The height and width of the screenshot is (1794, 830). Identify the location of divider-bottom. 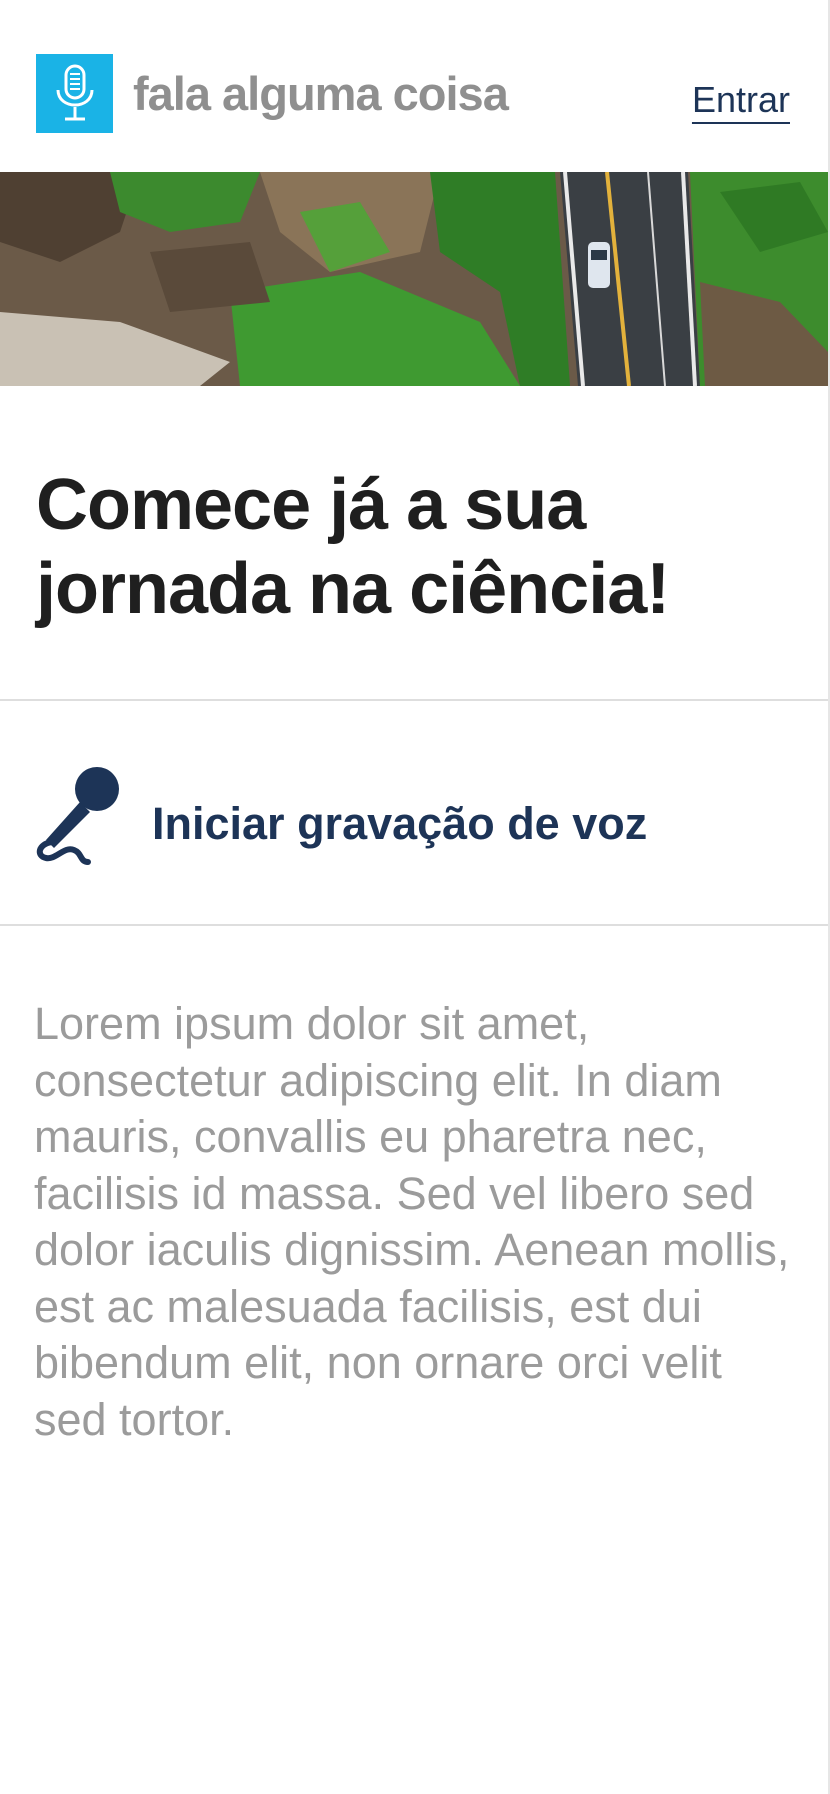
(414, 925).